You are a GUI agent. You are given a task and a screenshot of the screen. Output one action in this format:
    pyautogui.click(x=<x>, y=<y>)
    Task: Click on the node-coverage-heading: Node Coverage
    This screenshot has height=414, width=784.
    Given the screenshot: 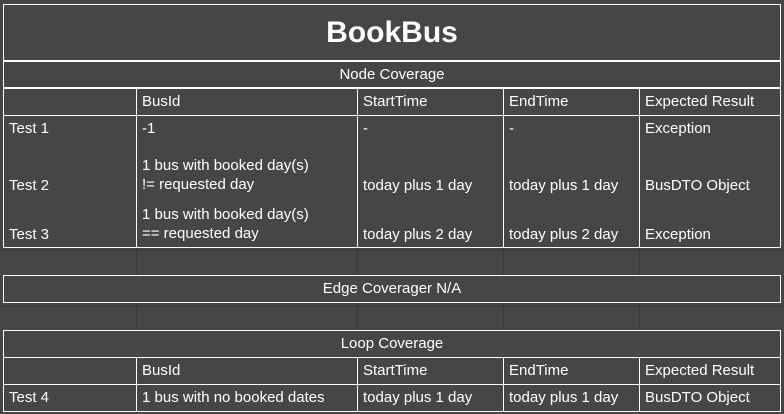 What is the action you would take?
    pyautogui.click(x=392, y=74)
    